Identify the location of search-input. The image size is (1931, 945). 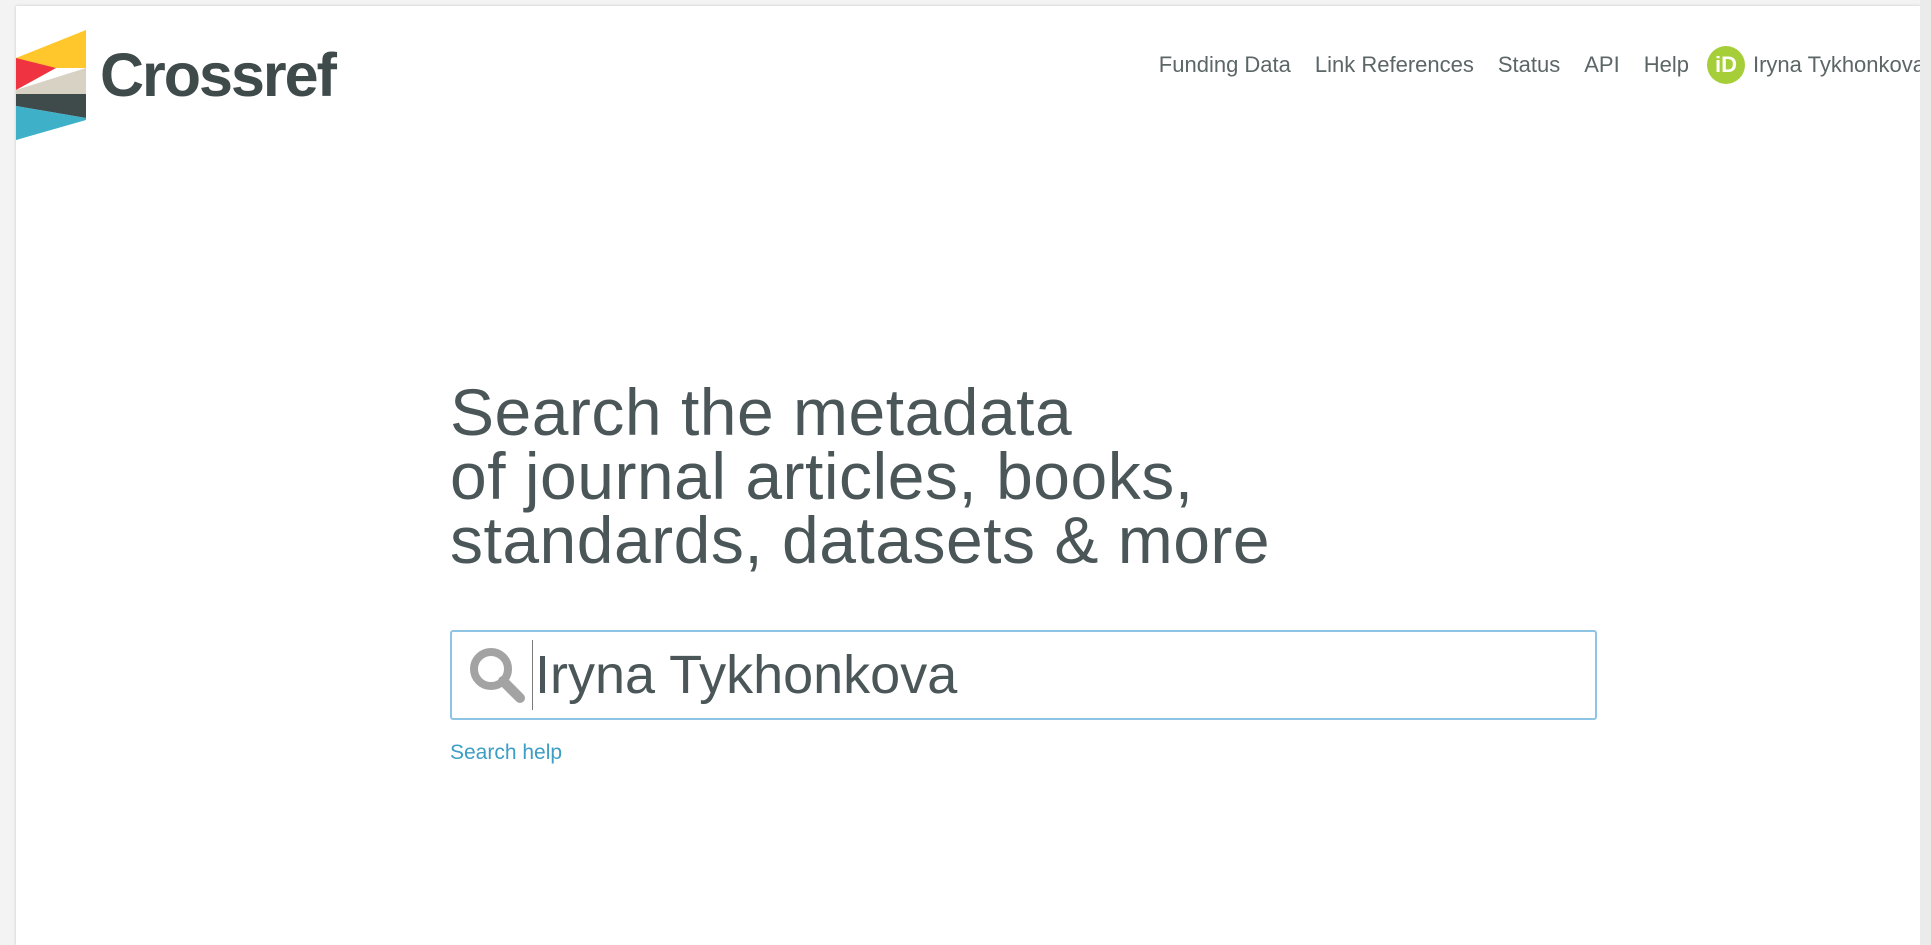
(1063, 675).